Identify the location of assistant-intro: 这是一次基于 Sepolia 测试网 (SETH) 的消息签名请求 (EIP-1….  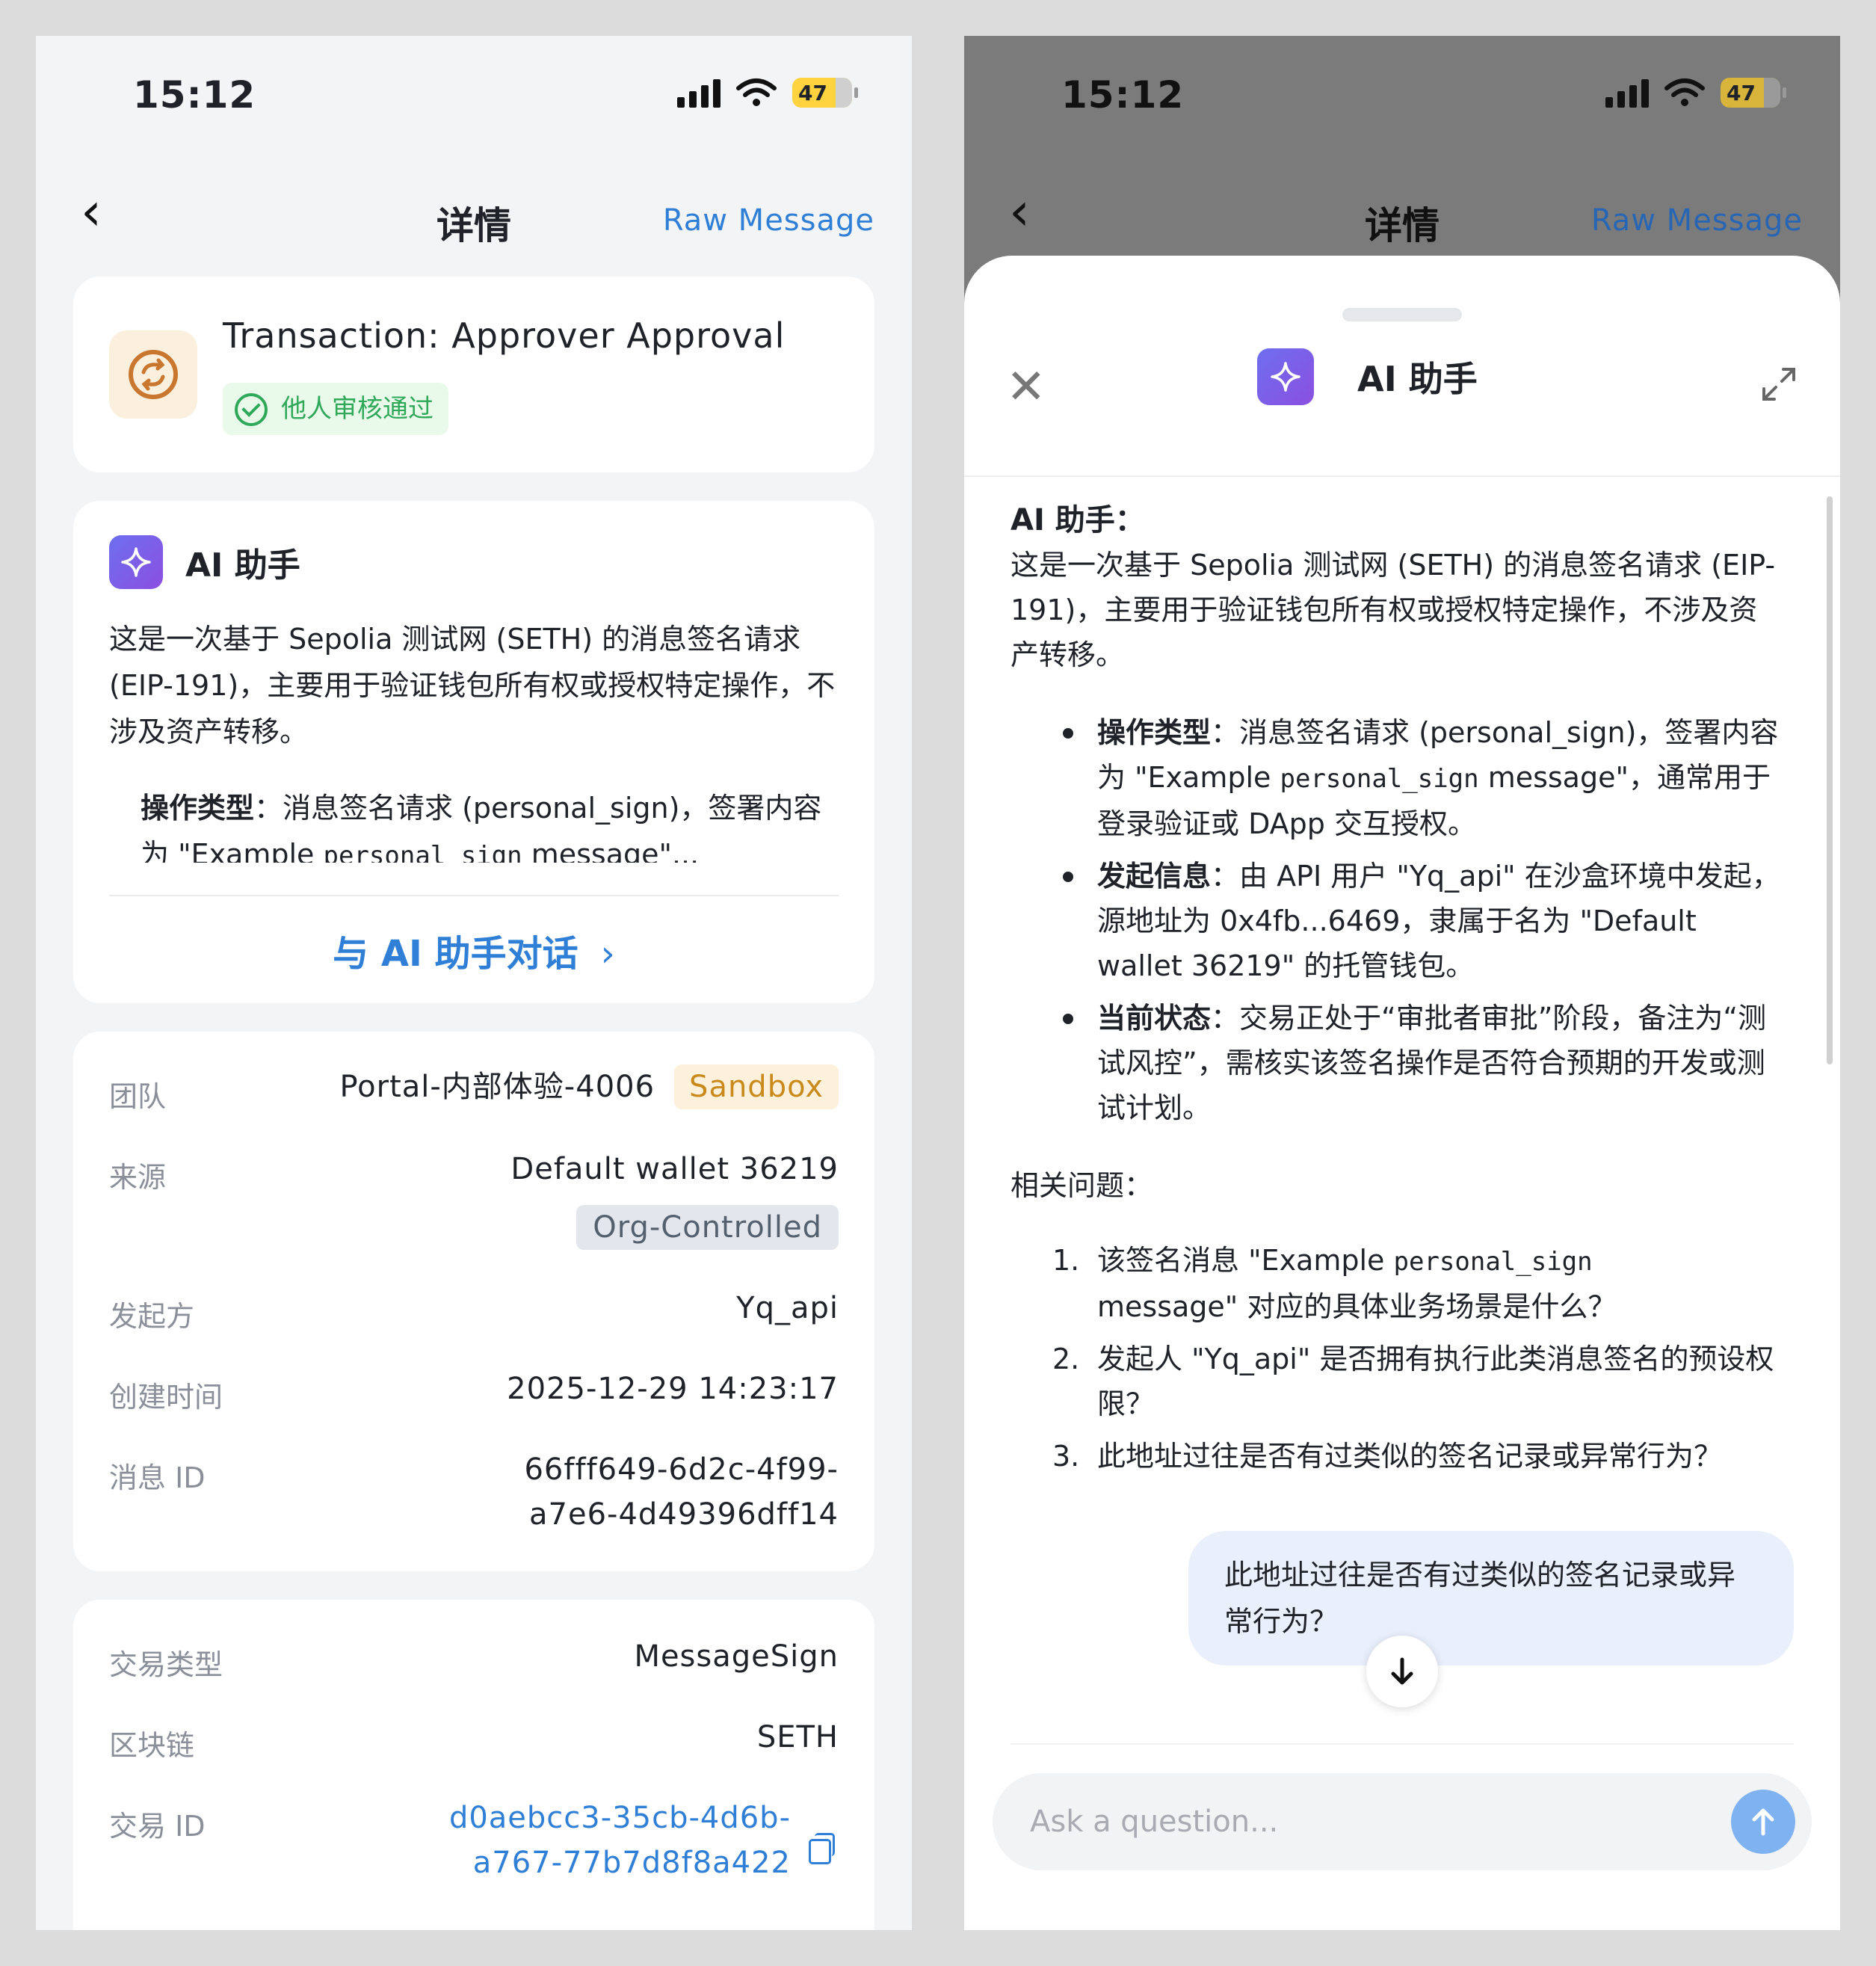
(1393, 610).